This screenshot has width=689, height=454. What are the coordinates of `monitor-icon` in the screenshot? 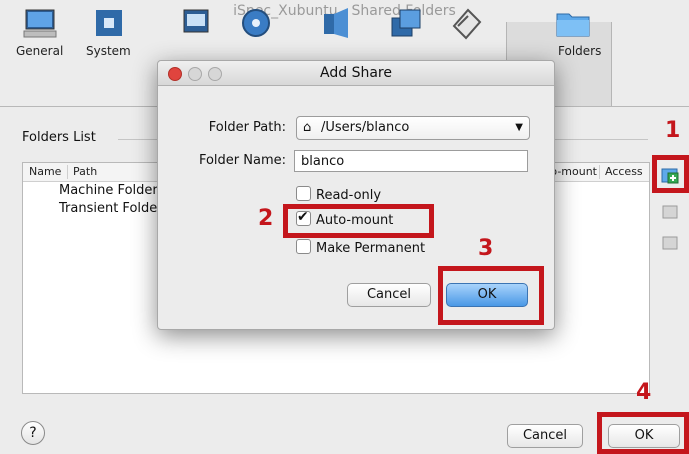 It's located at (40, 22).